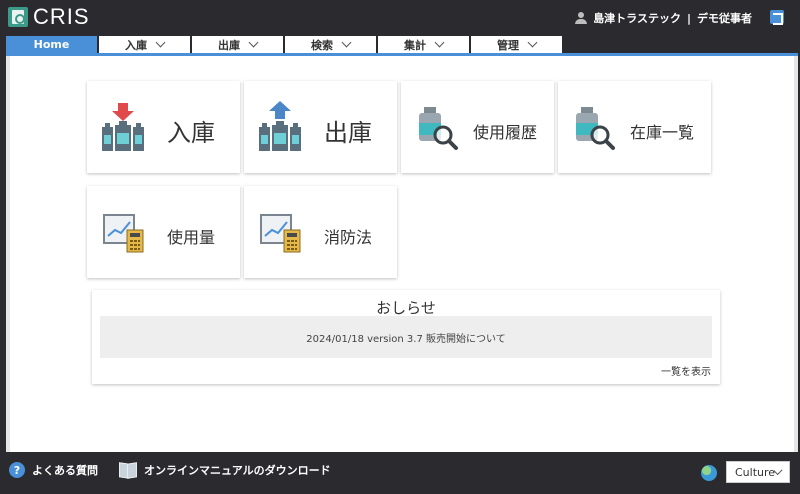 This screenshot has height=494, width=800. Describe the element at coordinates (282, 234) in the screenshot. I see `fire-law-chart-calculator-icon` at that location.